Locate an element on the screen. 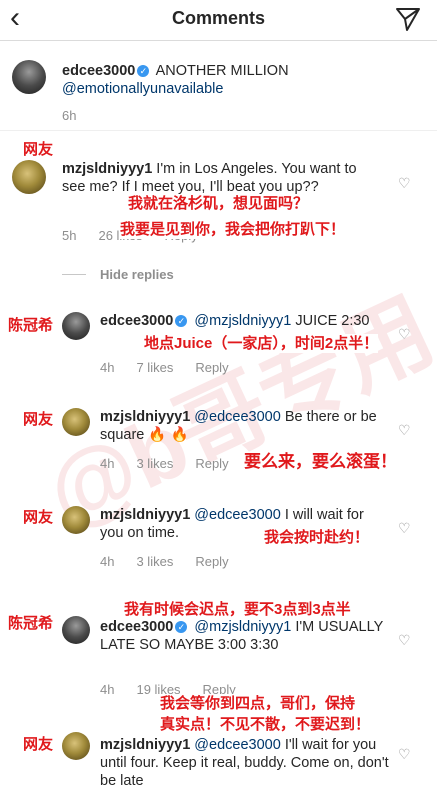 The height and width of the screenshot is (796, 437). caption-body: ANOTHER MILLION is located at coordinates (222, 71).